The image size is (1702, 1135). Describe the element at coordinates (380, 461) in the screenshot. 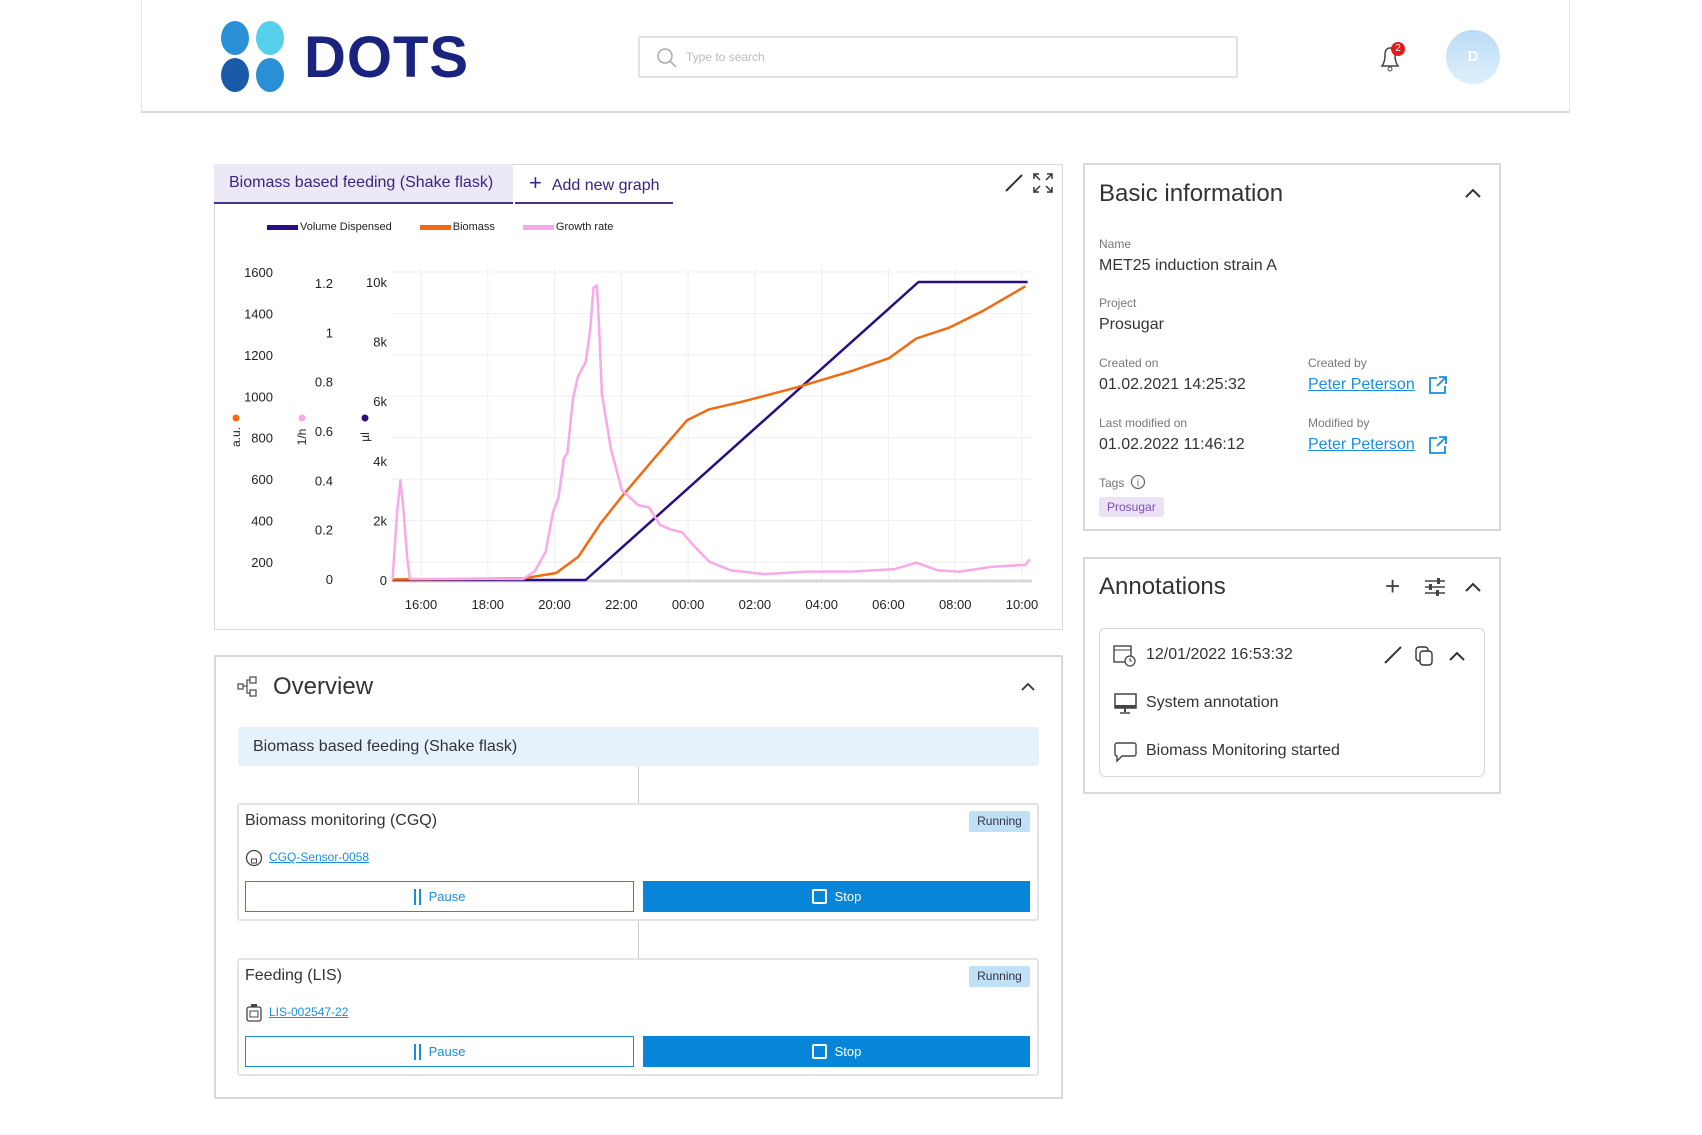

I see `y-tick-label-ul: 4k` at that location.